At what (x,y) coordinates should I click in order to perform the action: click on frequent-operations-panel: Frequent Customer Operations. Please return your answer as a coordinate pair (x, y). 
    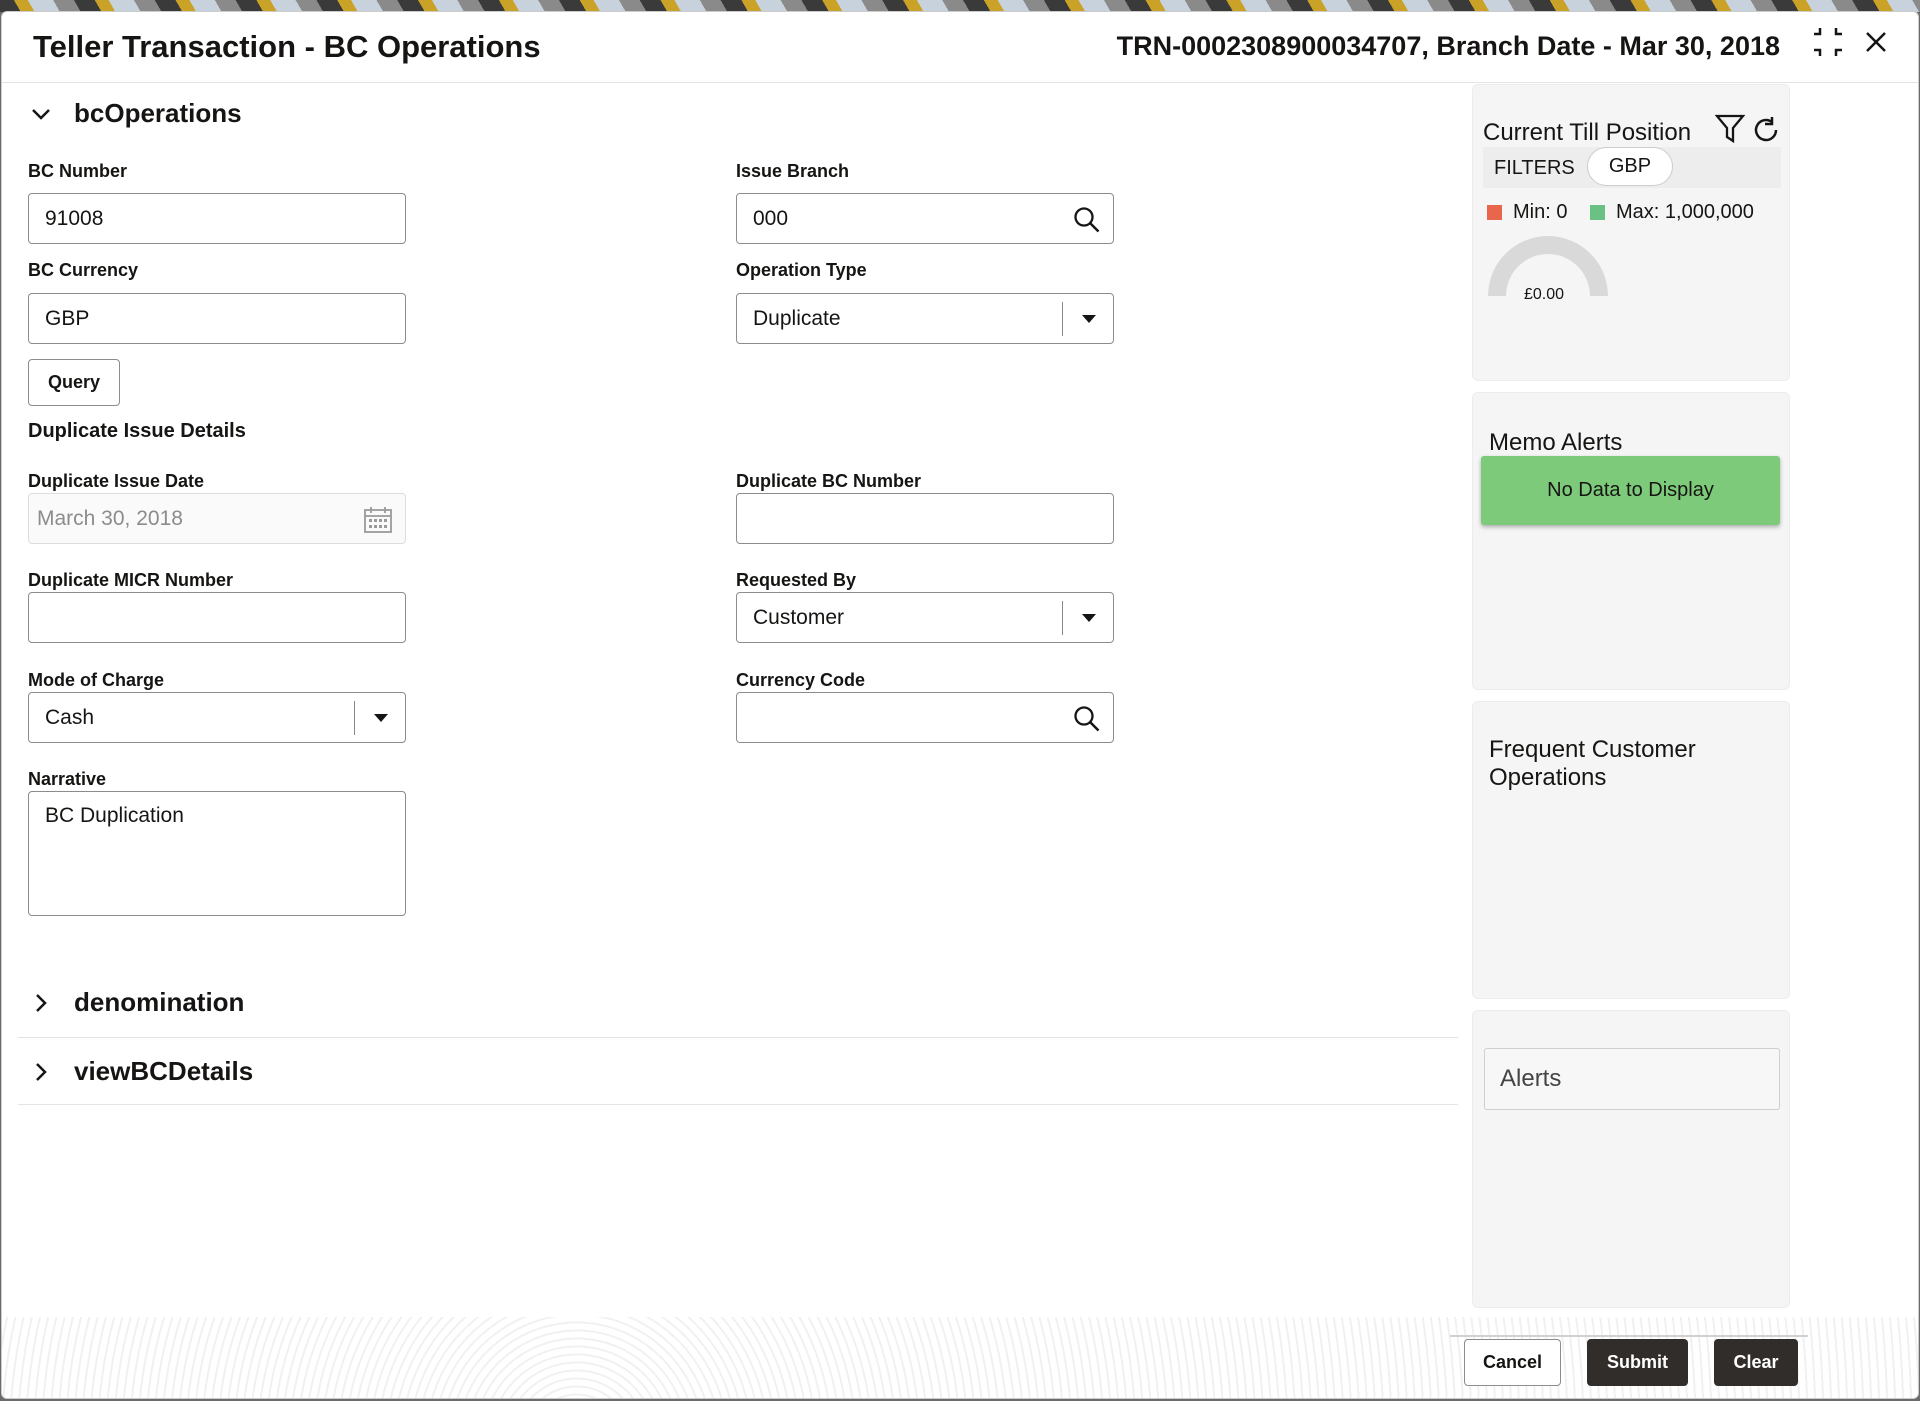
    Looking at the image, I should click on (1631, 850).